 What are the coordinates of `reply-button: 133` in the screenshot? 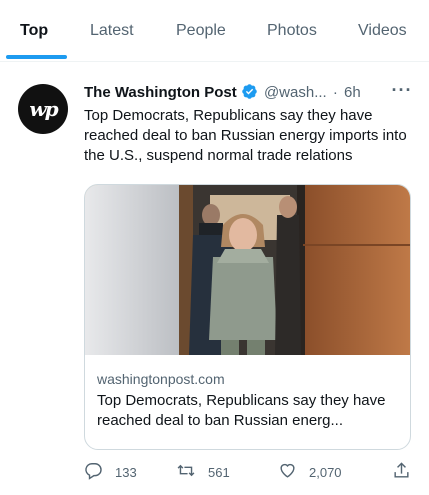 It's located at (110, 472).